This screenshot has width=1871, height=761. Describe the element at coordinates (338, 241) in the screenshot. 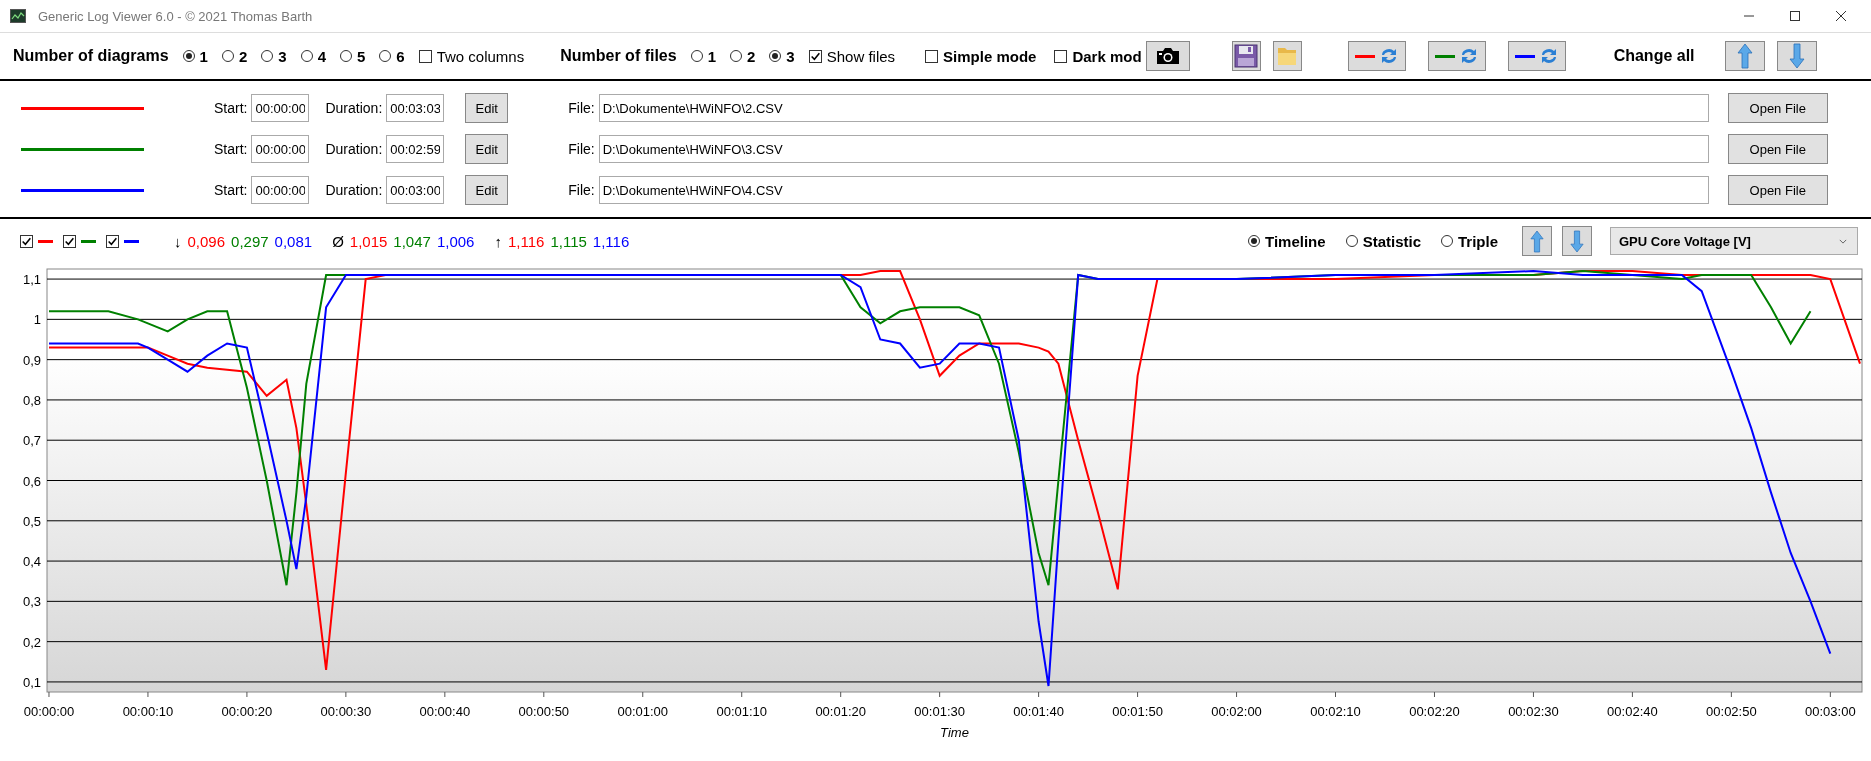

I see `stat-symbol: Ø` at that location.